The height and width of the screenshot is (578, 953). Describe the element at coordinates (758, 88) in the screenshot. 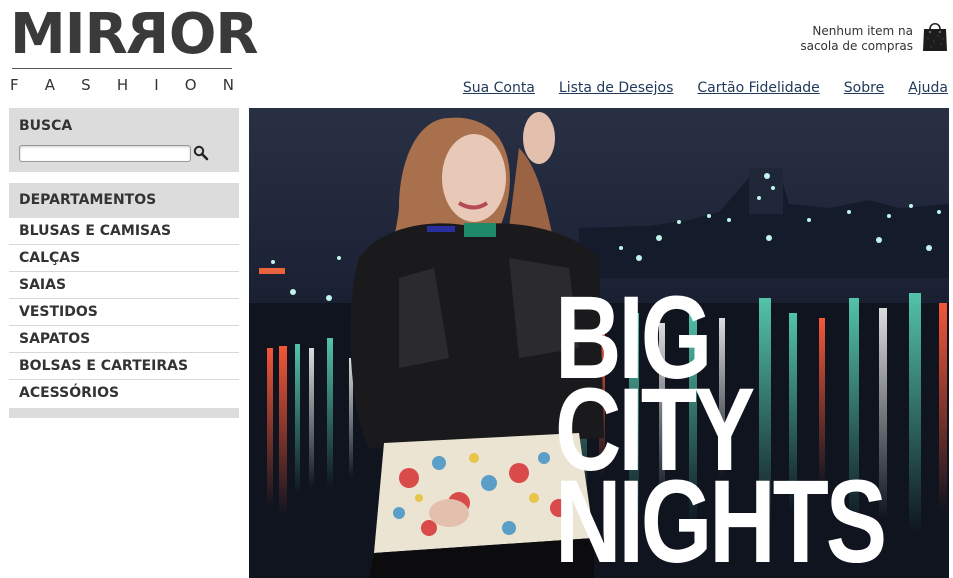

I see `nav-link-cartao-fidelidade: Cartão Fidelidade` at that location.